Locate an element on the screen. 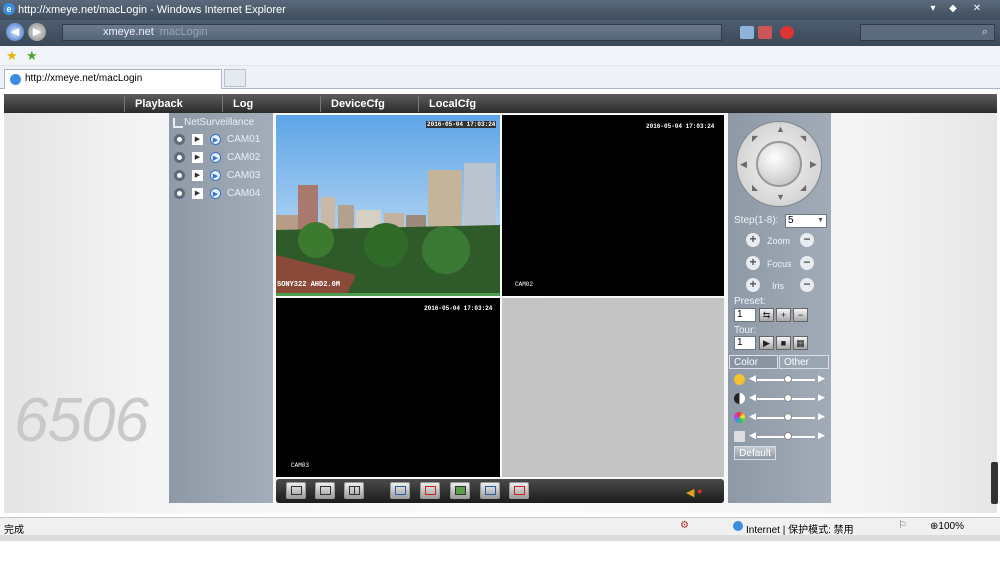 The image size is (1000, 575). video-channel-3: 2016-05-04 17:03:24 CAM03 is located at coordinates (388, 387).